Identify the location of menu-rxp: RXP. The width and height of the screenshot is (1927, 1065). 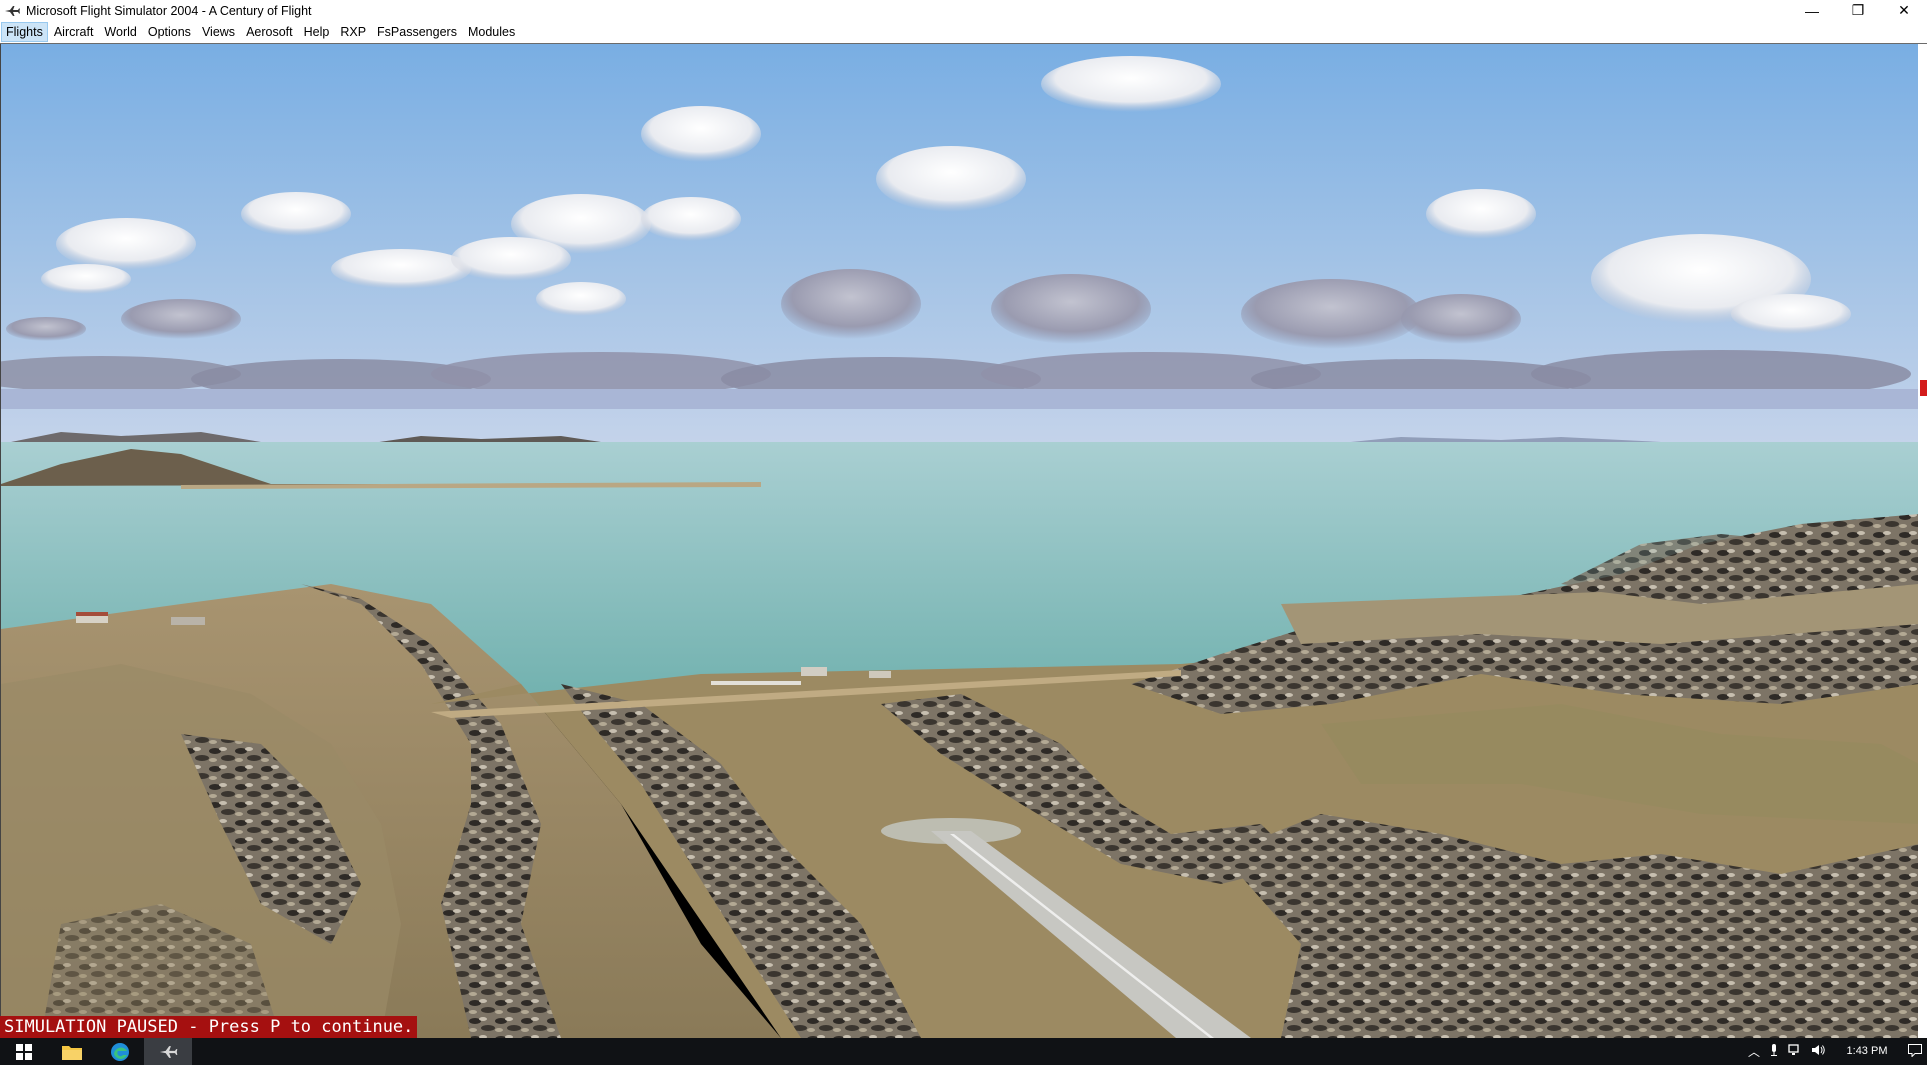
(353, 32).